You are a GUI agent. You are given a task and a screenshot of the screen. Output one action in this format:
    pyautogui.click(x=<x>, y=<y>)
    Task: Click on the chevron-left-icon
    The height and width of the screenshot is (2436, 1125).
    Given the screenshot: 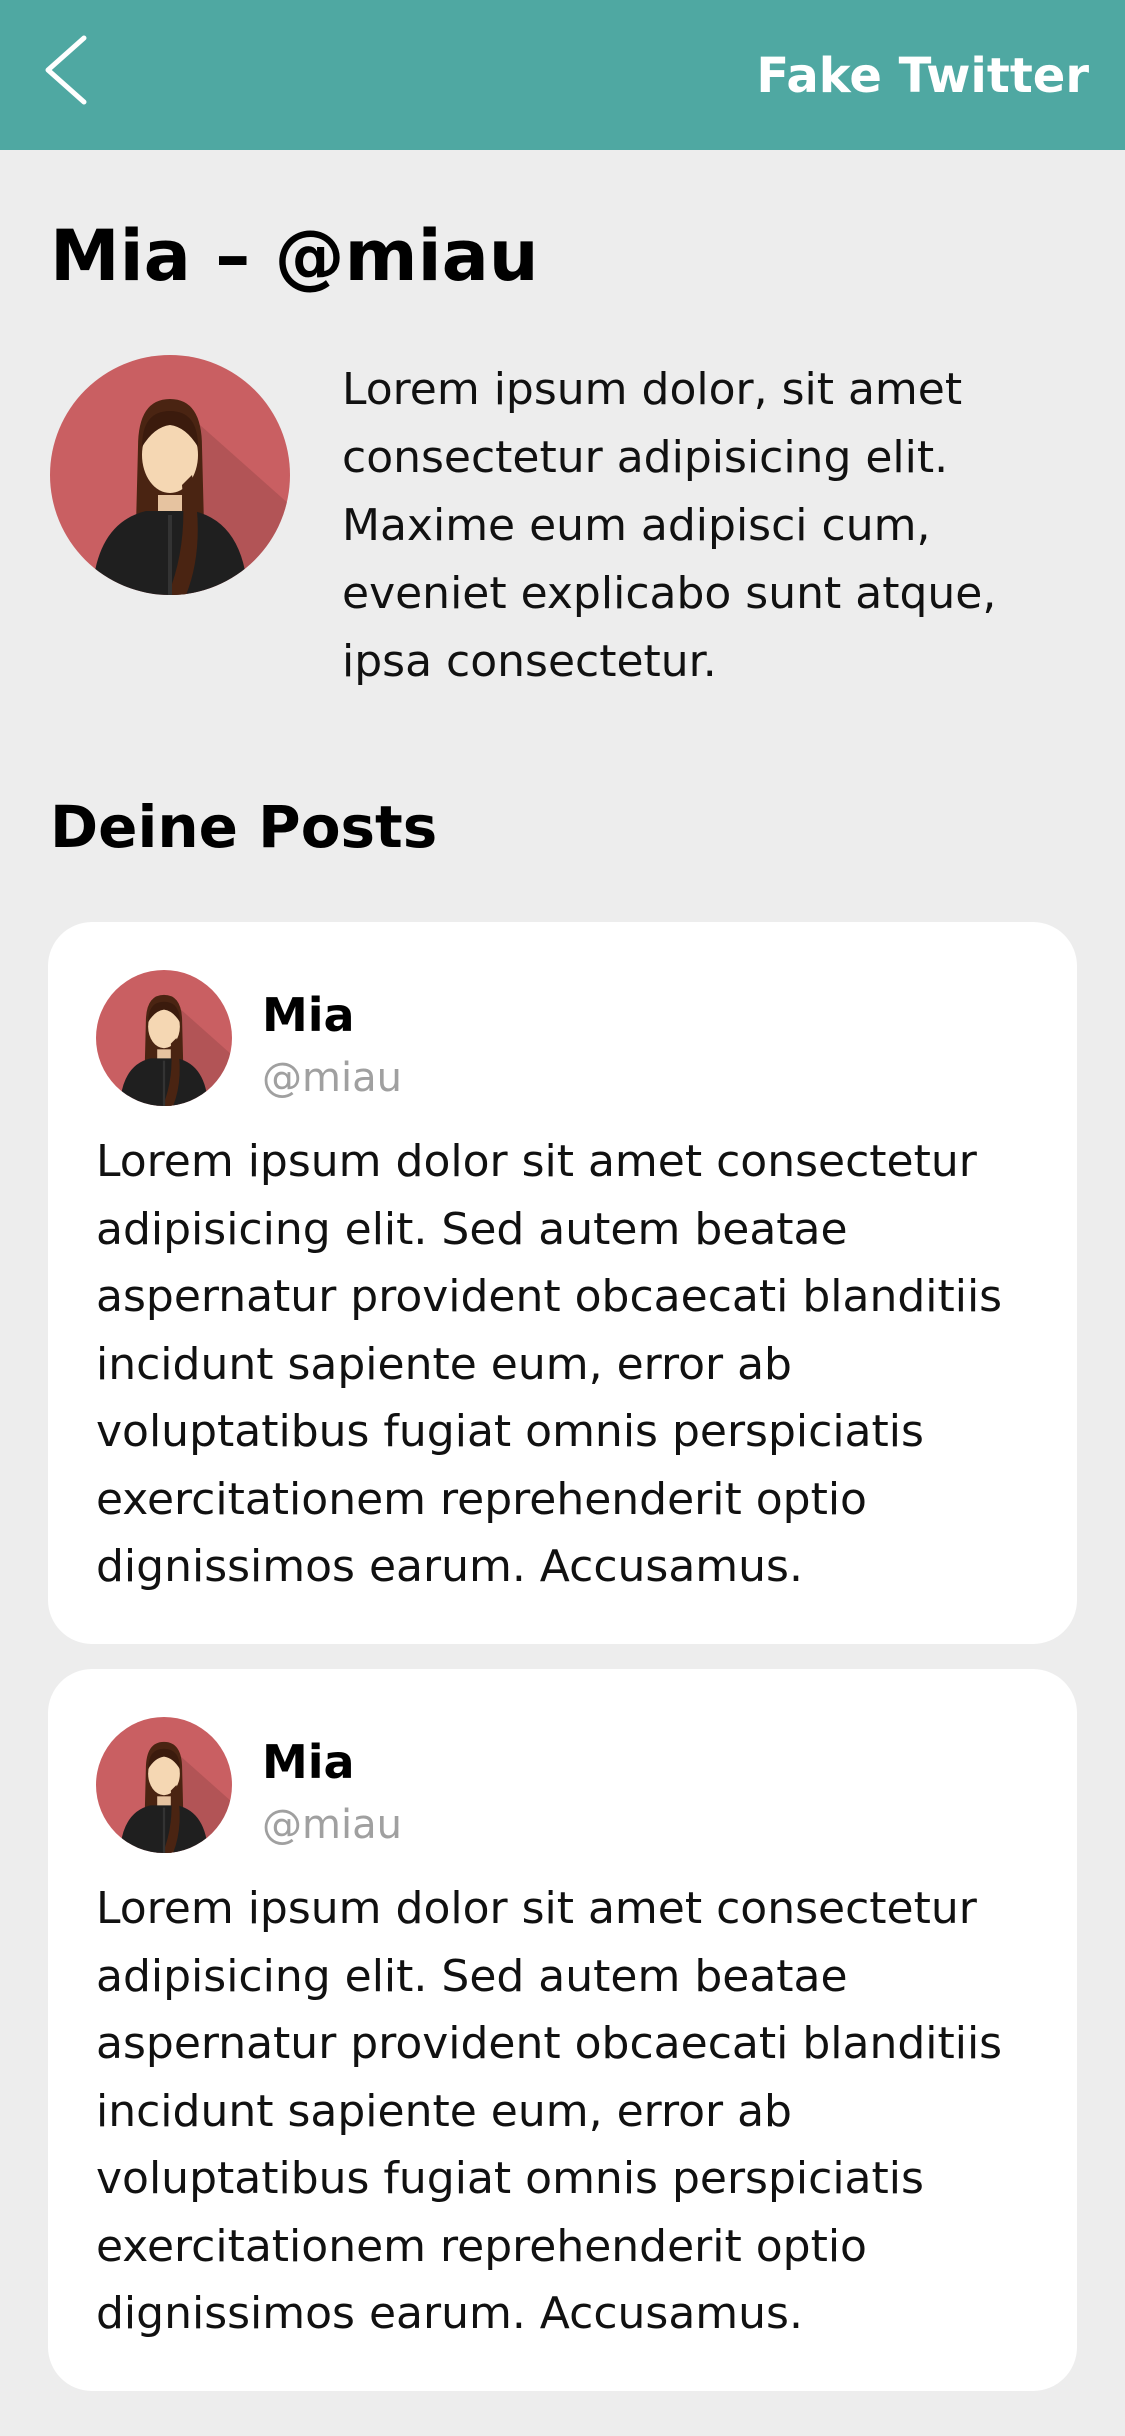 What is the action you would take?
    pyautogui.click(x=66, y=70)
    